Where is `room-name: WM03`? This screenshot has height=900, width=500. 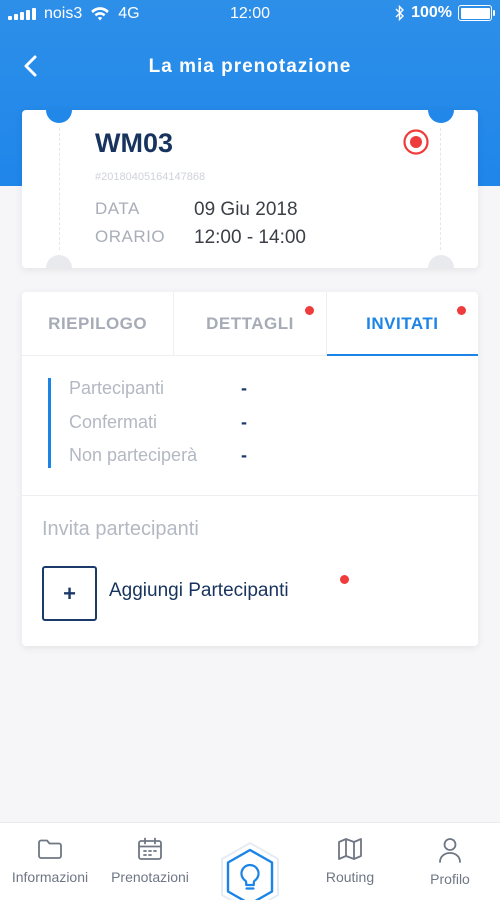
room-name: WM03 is located at coordinates (134, 143).